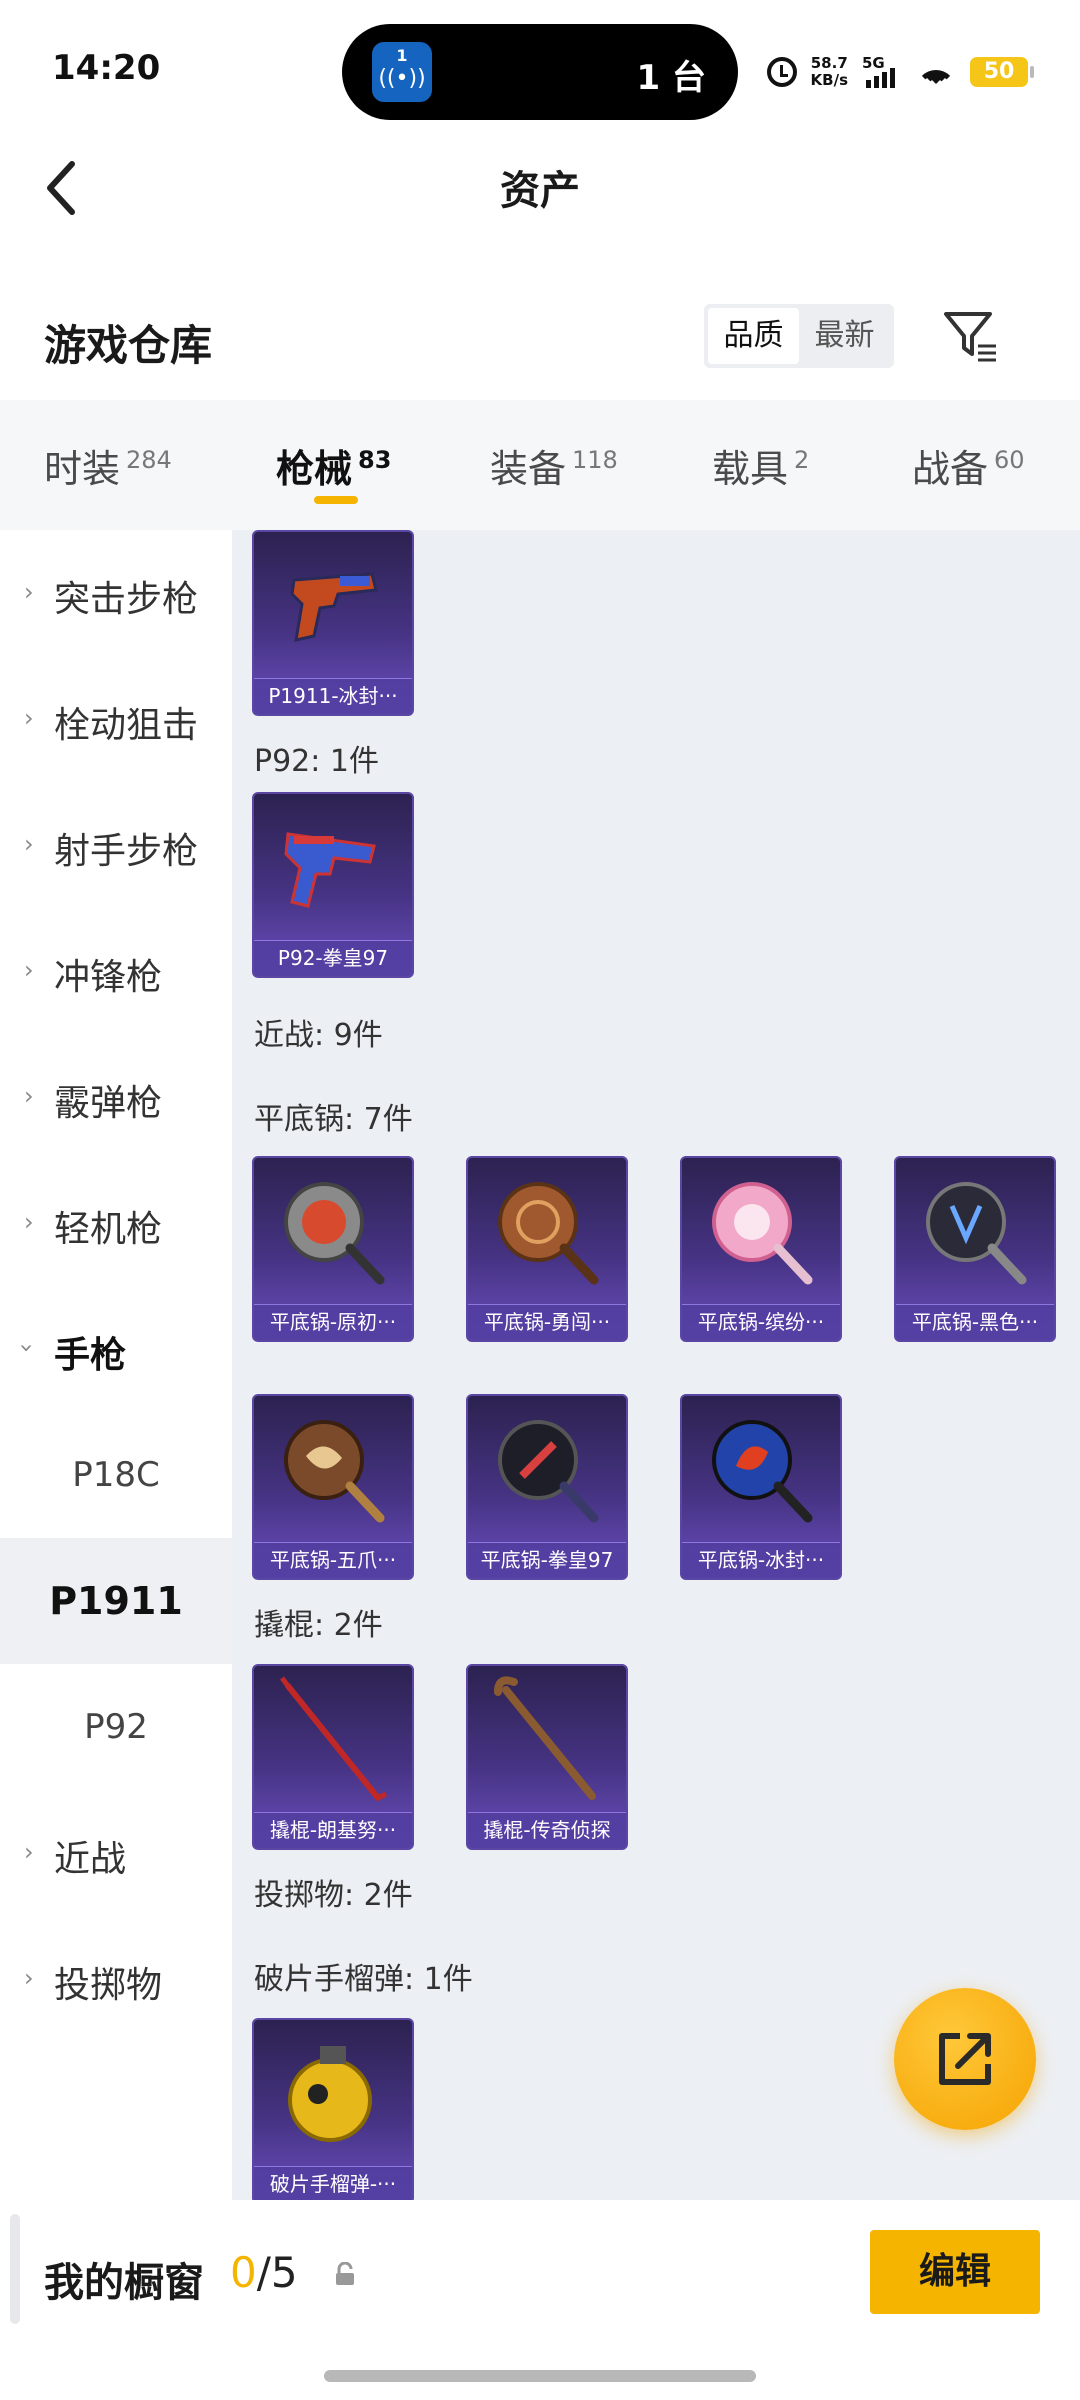 This screenshot has height=2400, width=1080. Describe the element at coordinates (402, 55) in the screenshot. I see `island-badge: 1` at that location.